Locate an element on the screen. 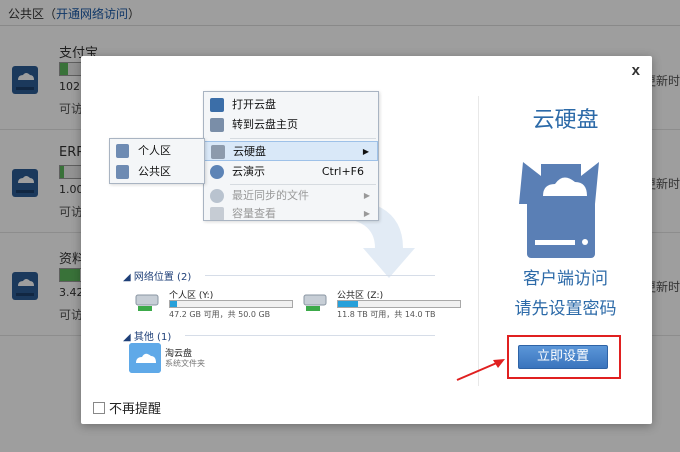 The width and height of the screenshot is (680, 452). user-icon is located at coordinates (122, 151).